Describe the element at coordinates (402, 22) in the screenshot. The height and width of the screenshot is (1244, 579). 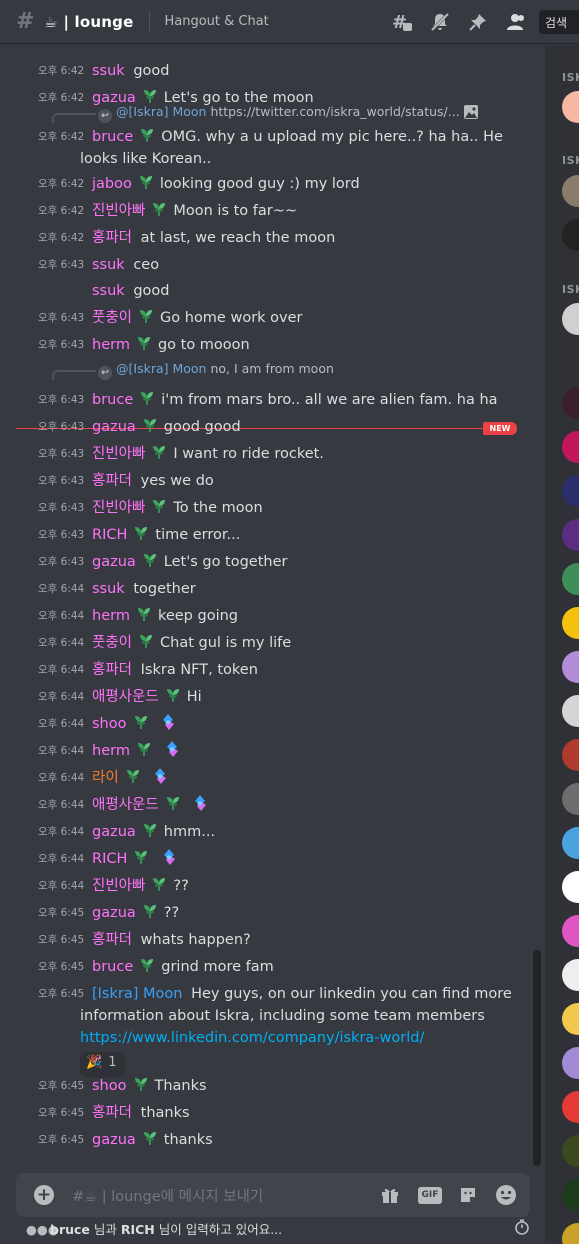
I see `threads-icon: #` at that location.